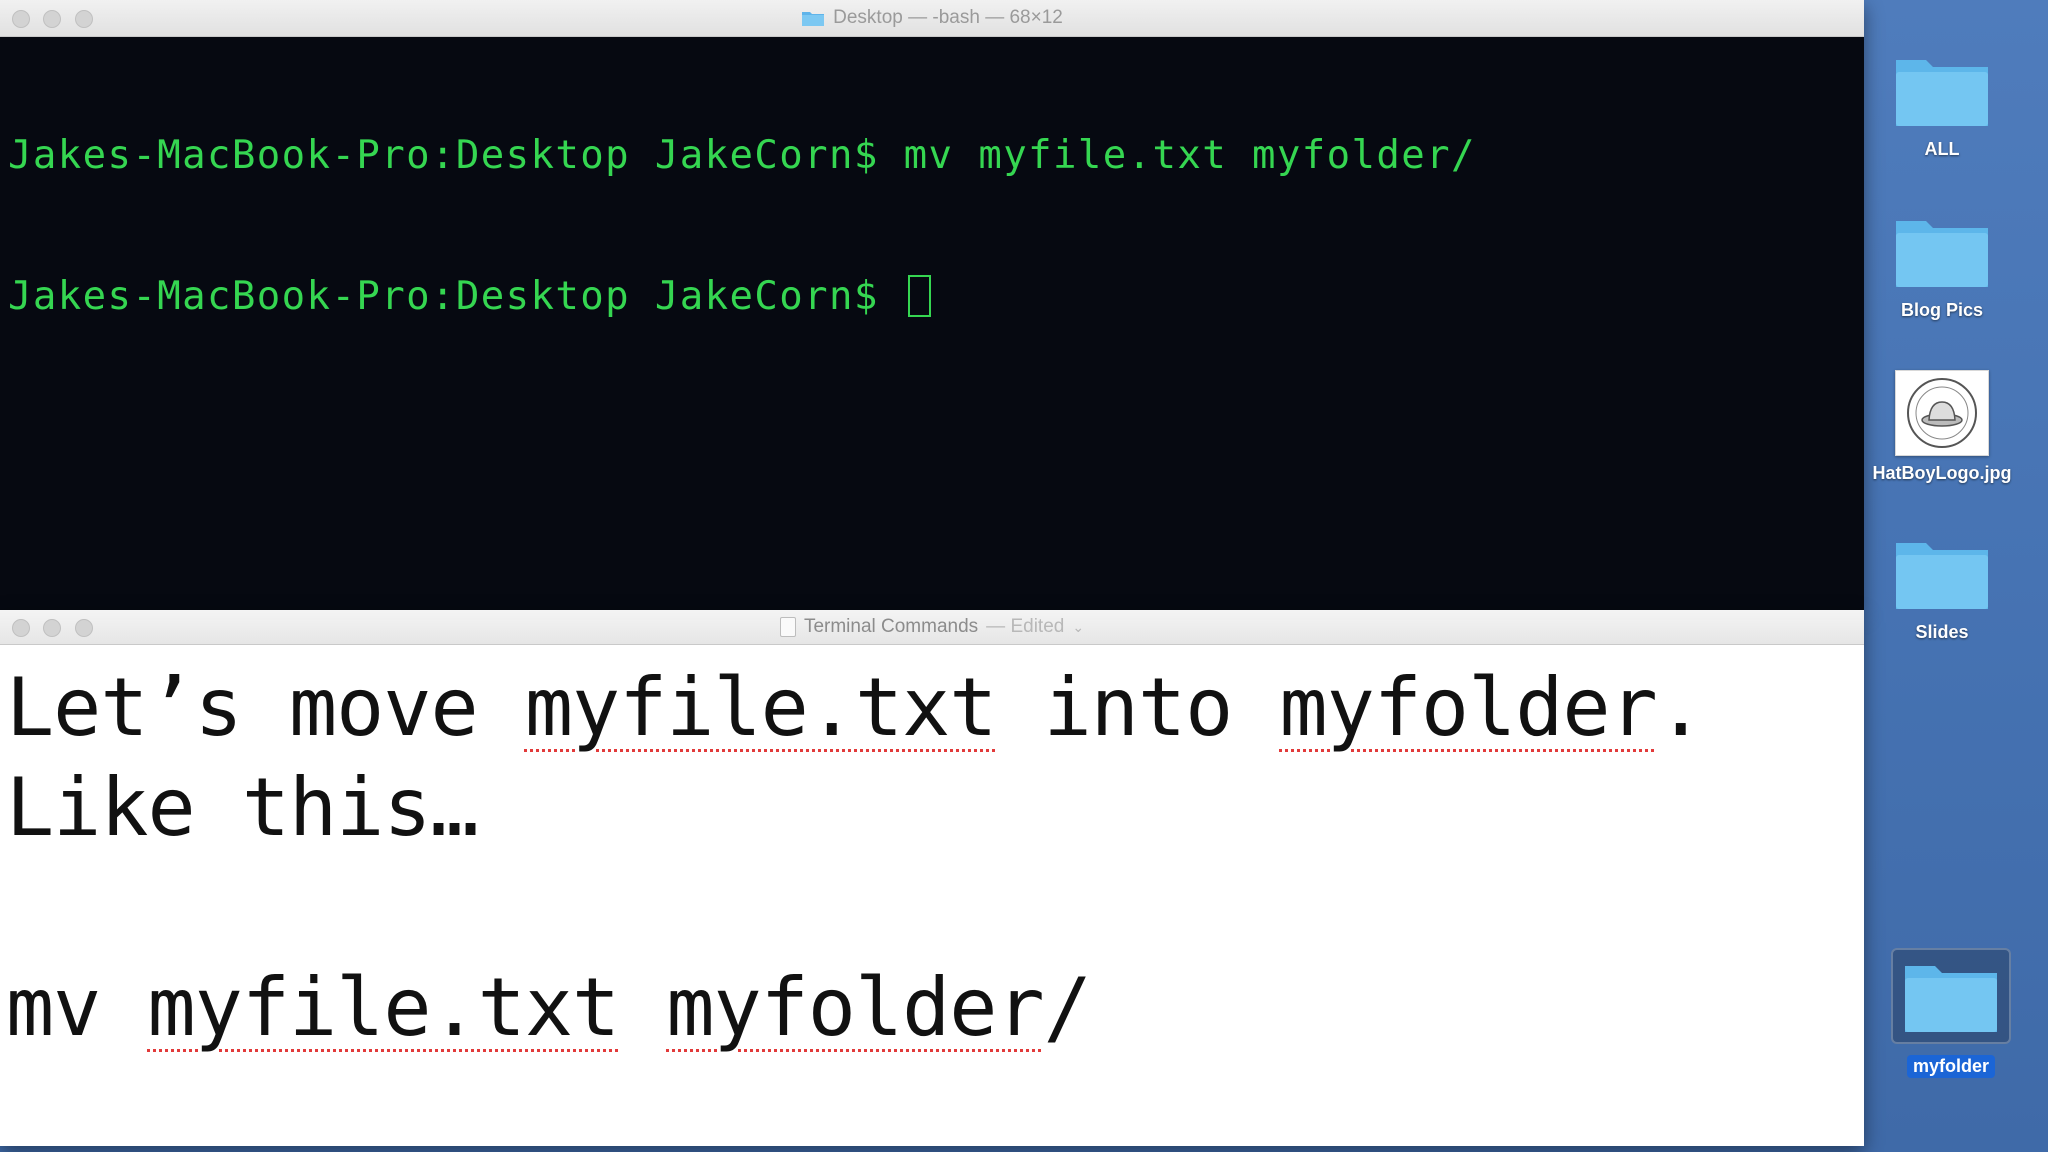  I want to click on edited-status: — Edited, so click(1025, 627).